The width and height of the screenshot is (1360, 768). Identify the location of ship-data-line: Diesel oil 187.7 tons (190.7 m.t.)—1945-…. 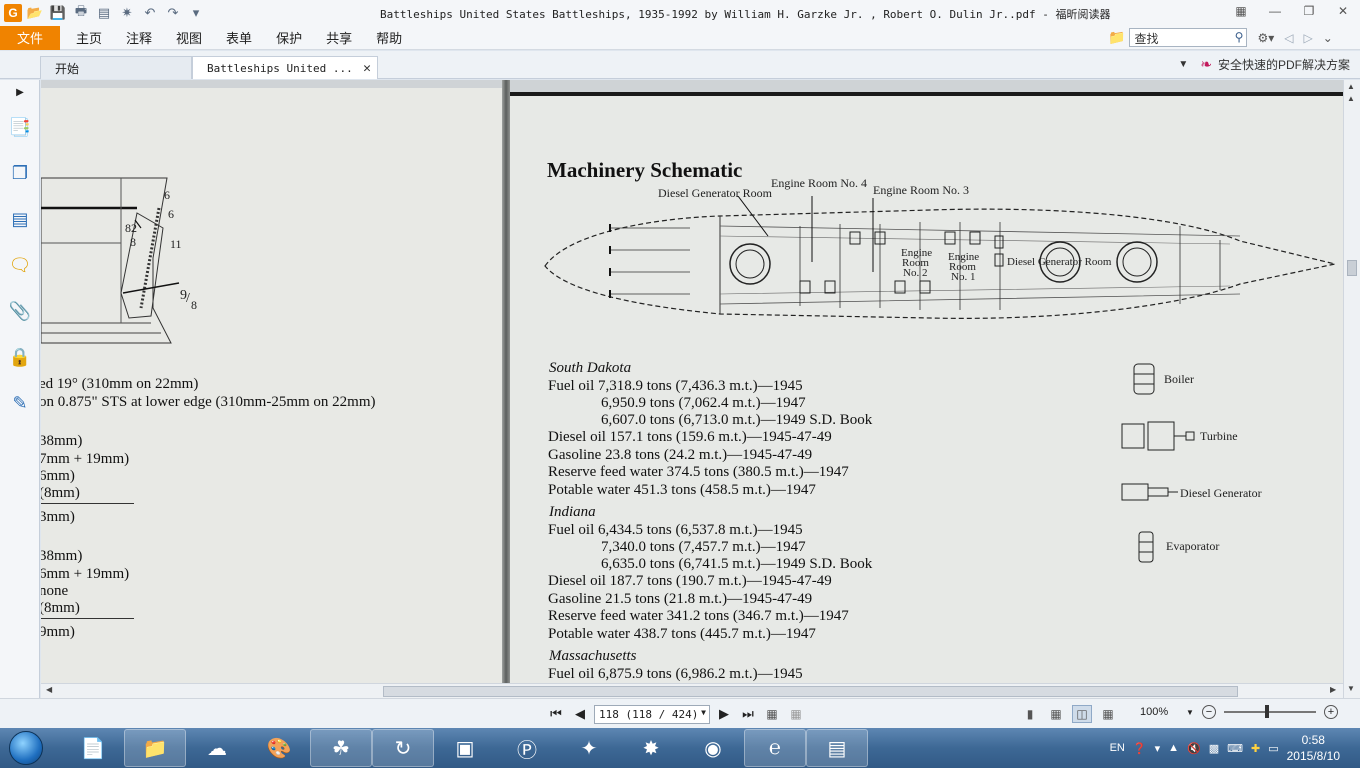
(690, 581).